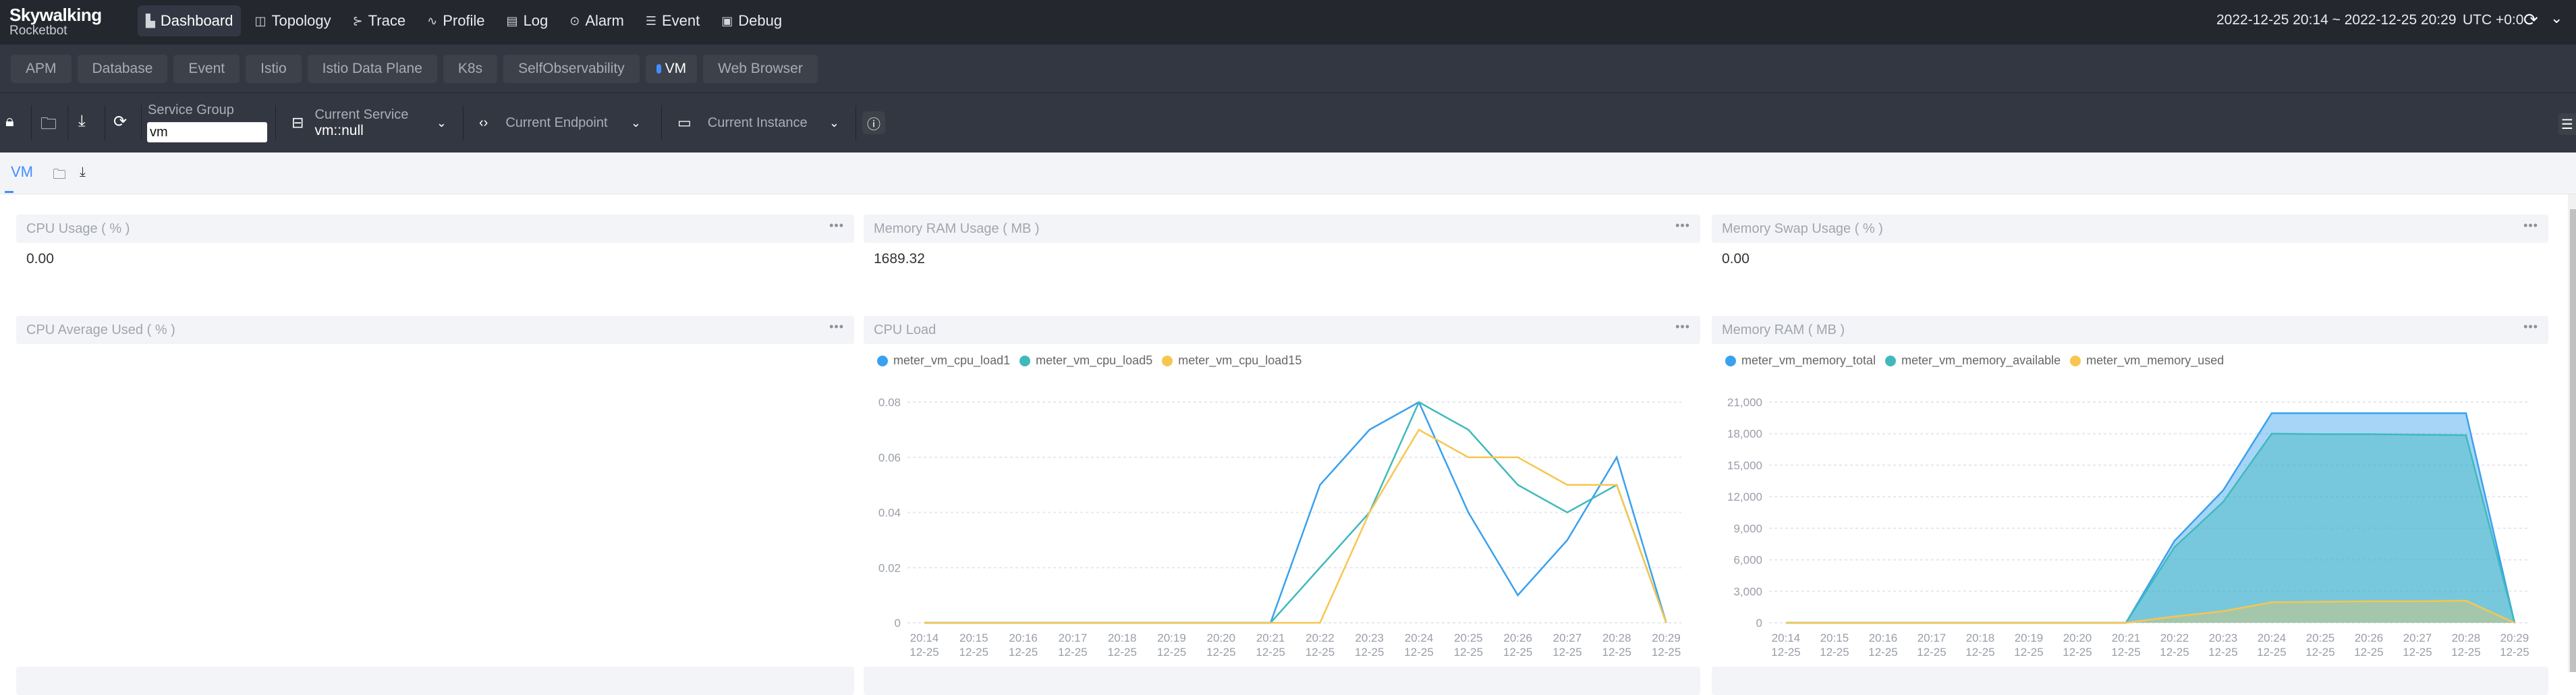 Image resolution: width=2576 pixels, height=695 pixels. Describe the element at coordinates (2174, 645) in the screenshot. I see `x-tick-label: 20:2212-25` at that location.